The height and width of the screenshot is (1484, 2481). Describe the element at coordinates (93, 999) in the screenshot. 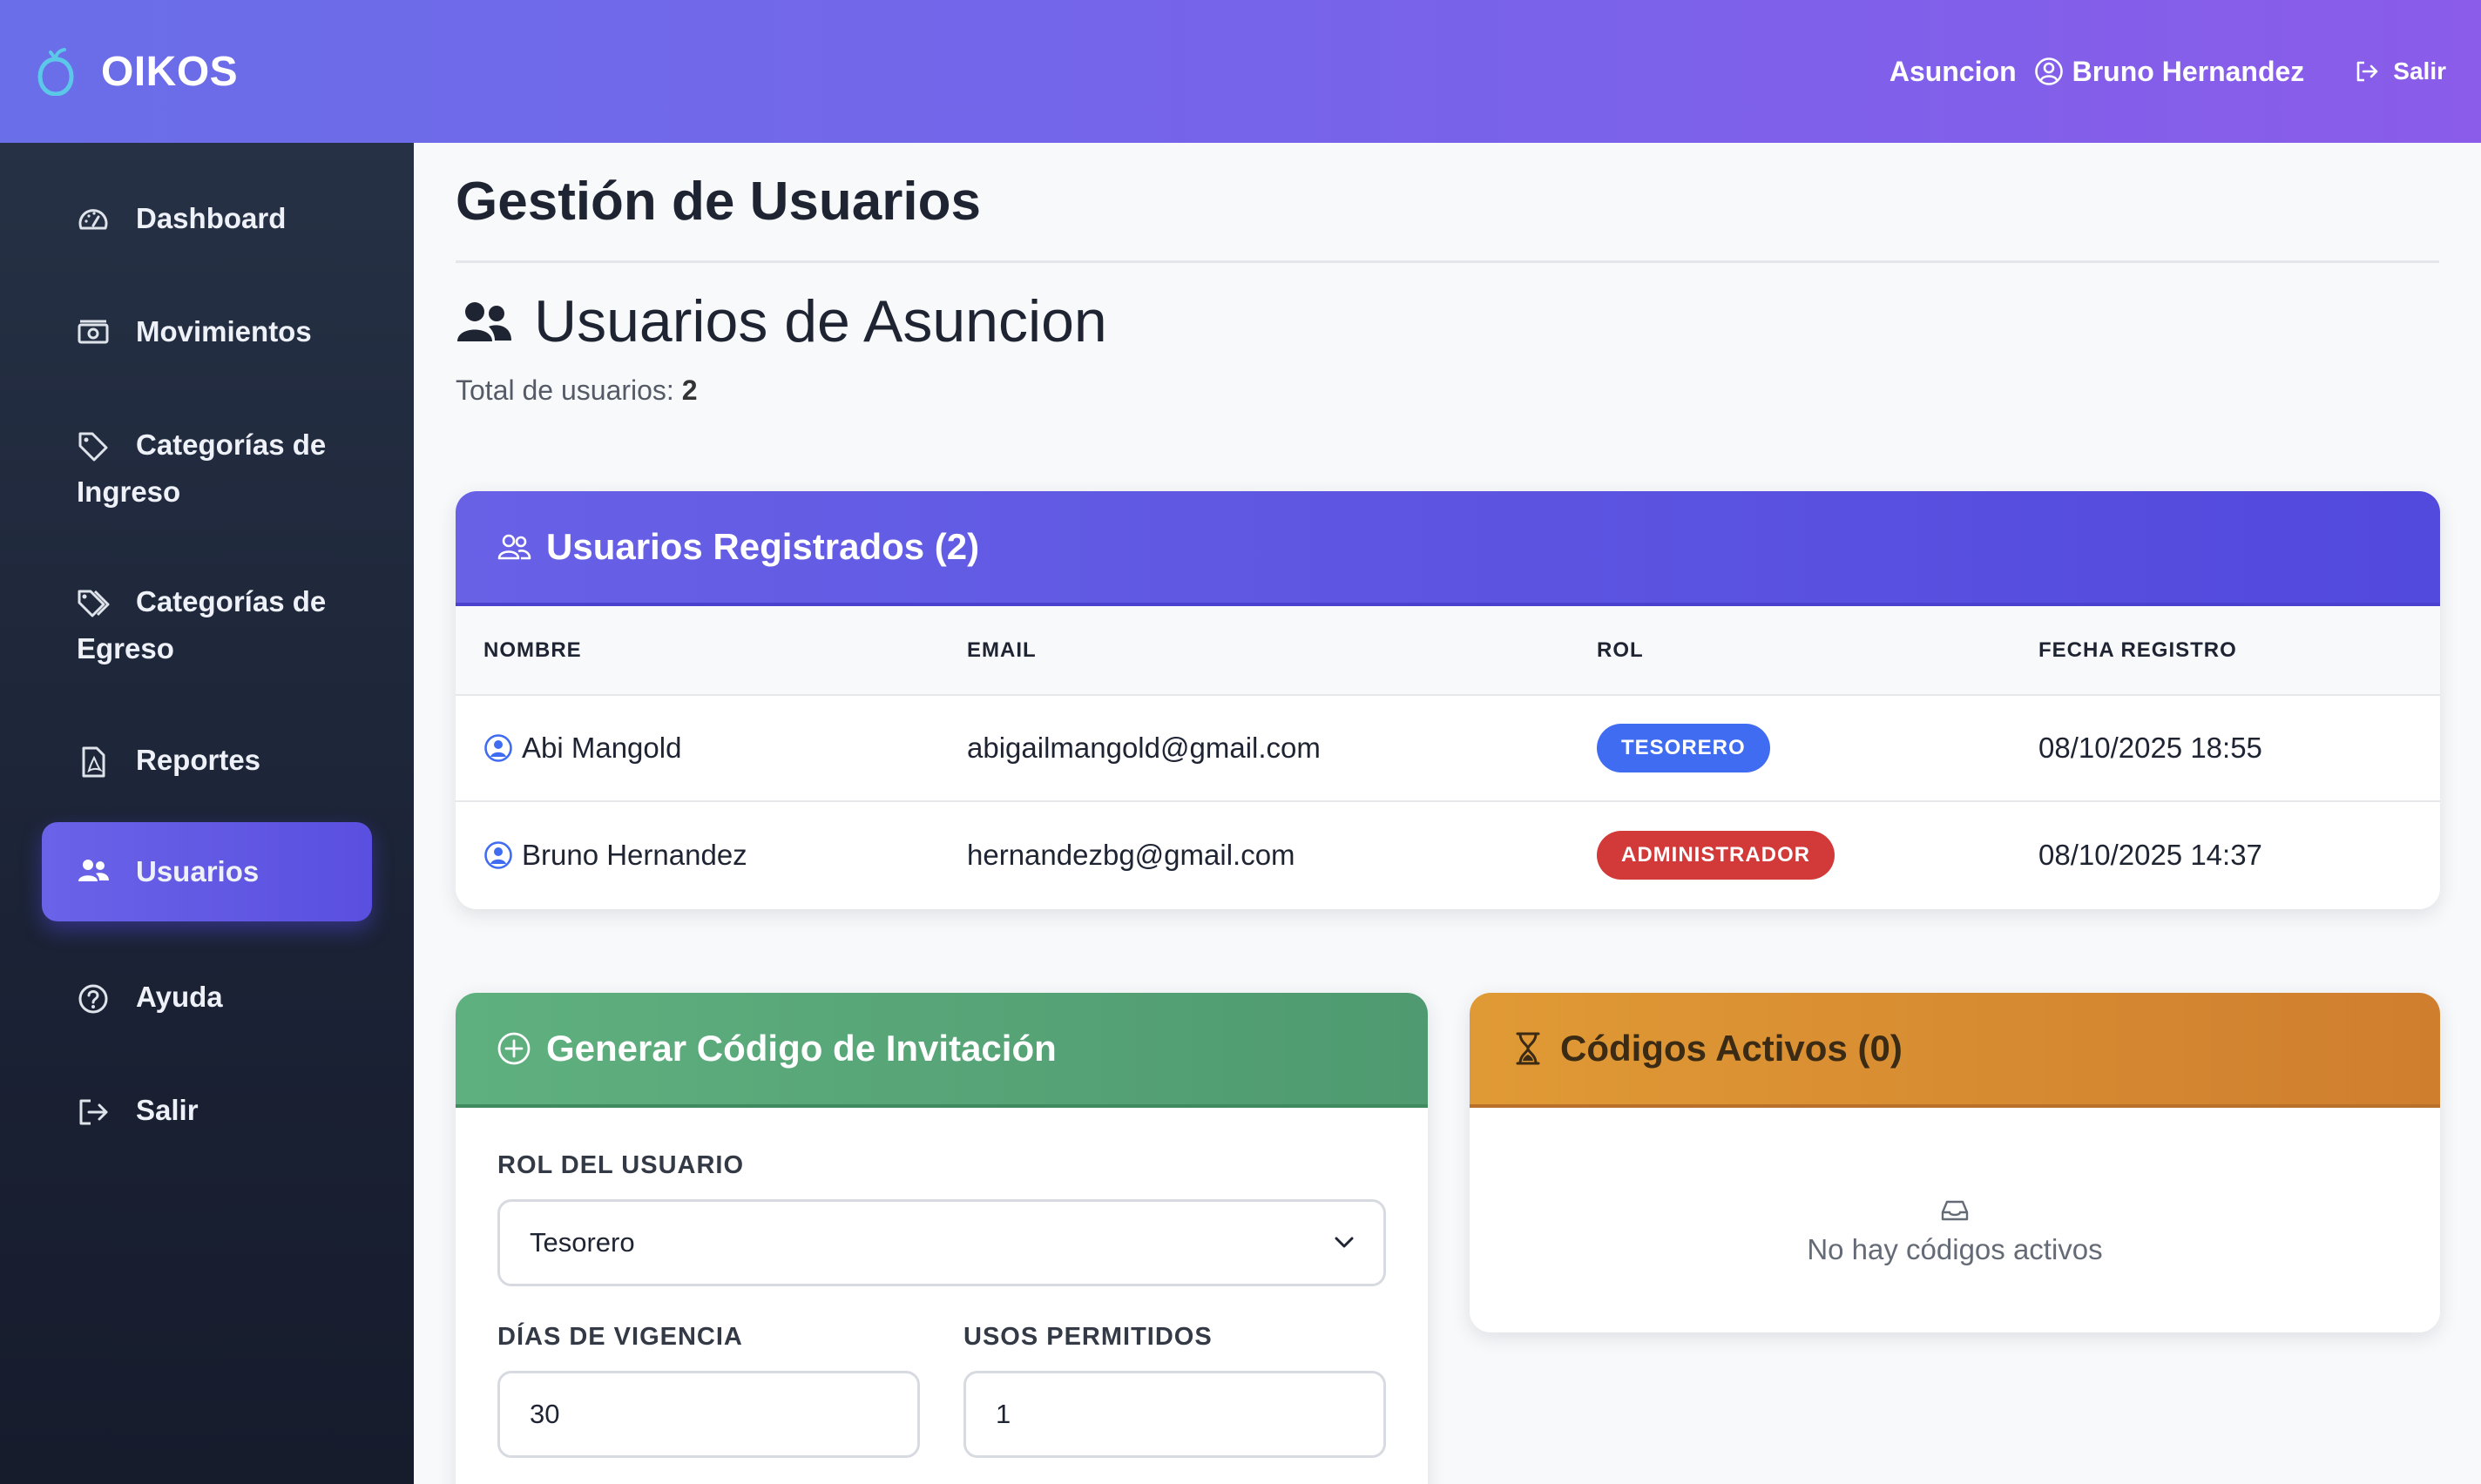

I see `question-circle-icon` at that location.